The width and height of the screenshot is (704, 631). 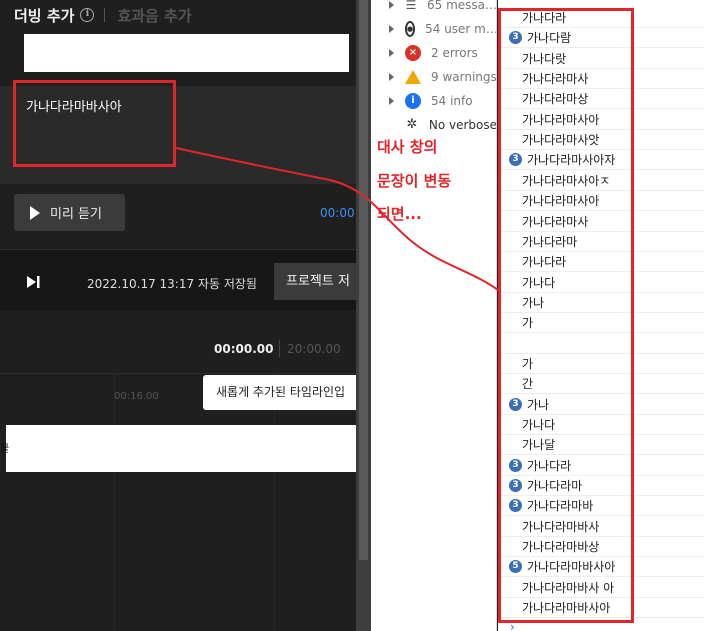 I want to click on annotation-highlight-dialog, so click(x=94, y=123).